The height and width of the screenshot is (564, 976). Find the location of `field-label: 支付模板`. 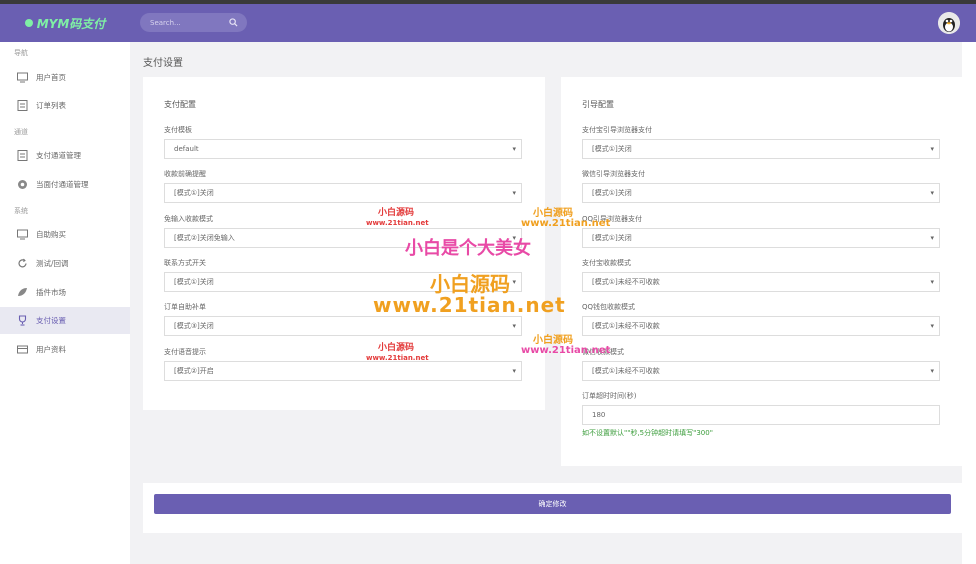

field-label: 支付模板 is located at coordinates (178, 130).